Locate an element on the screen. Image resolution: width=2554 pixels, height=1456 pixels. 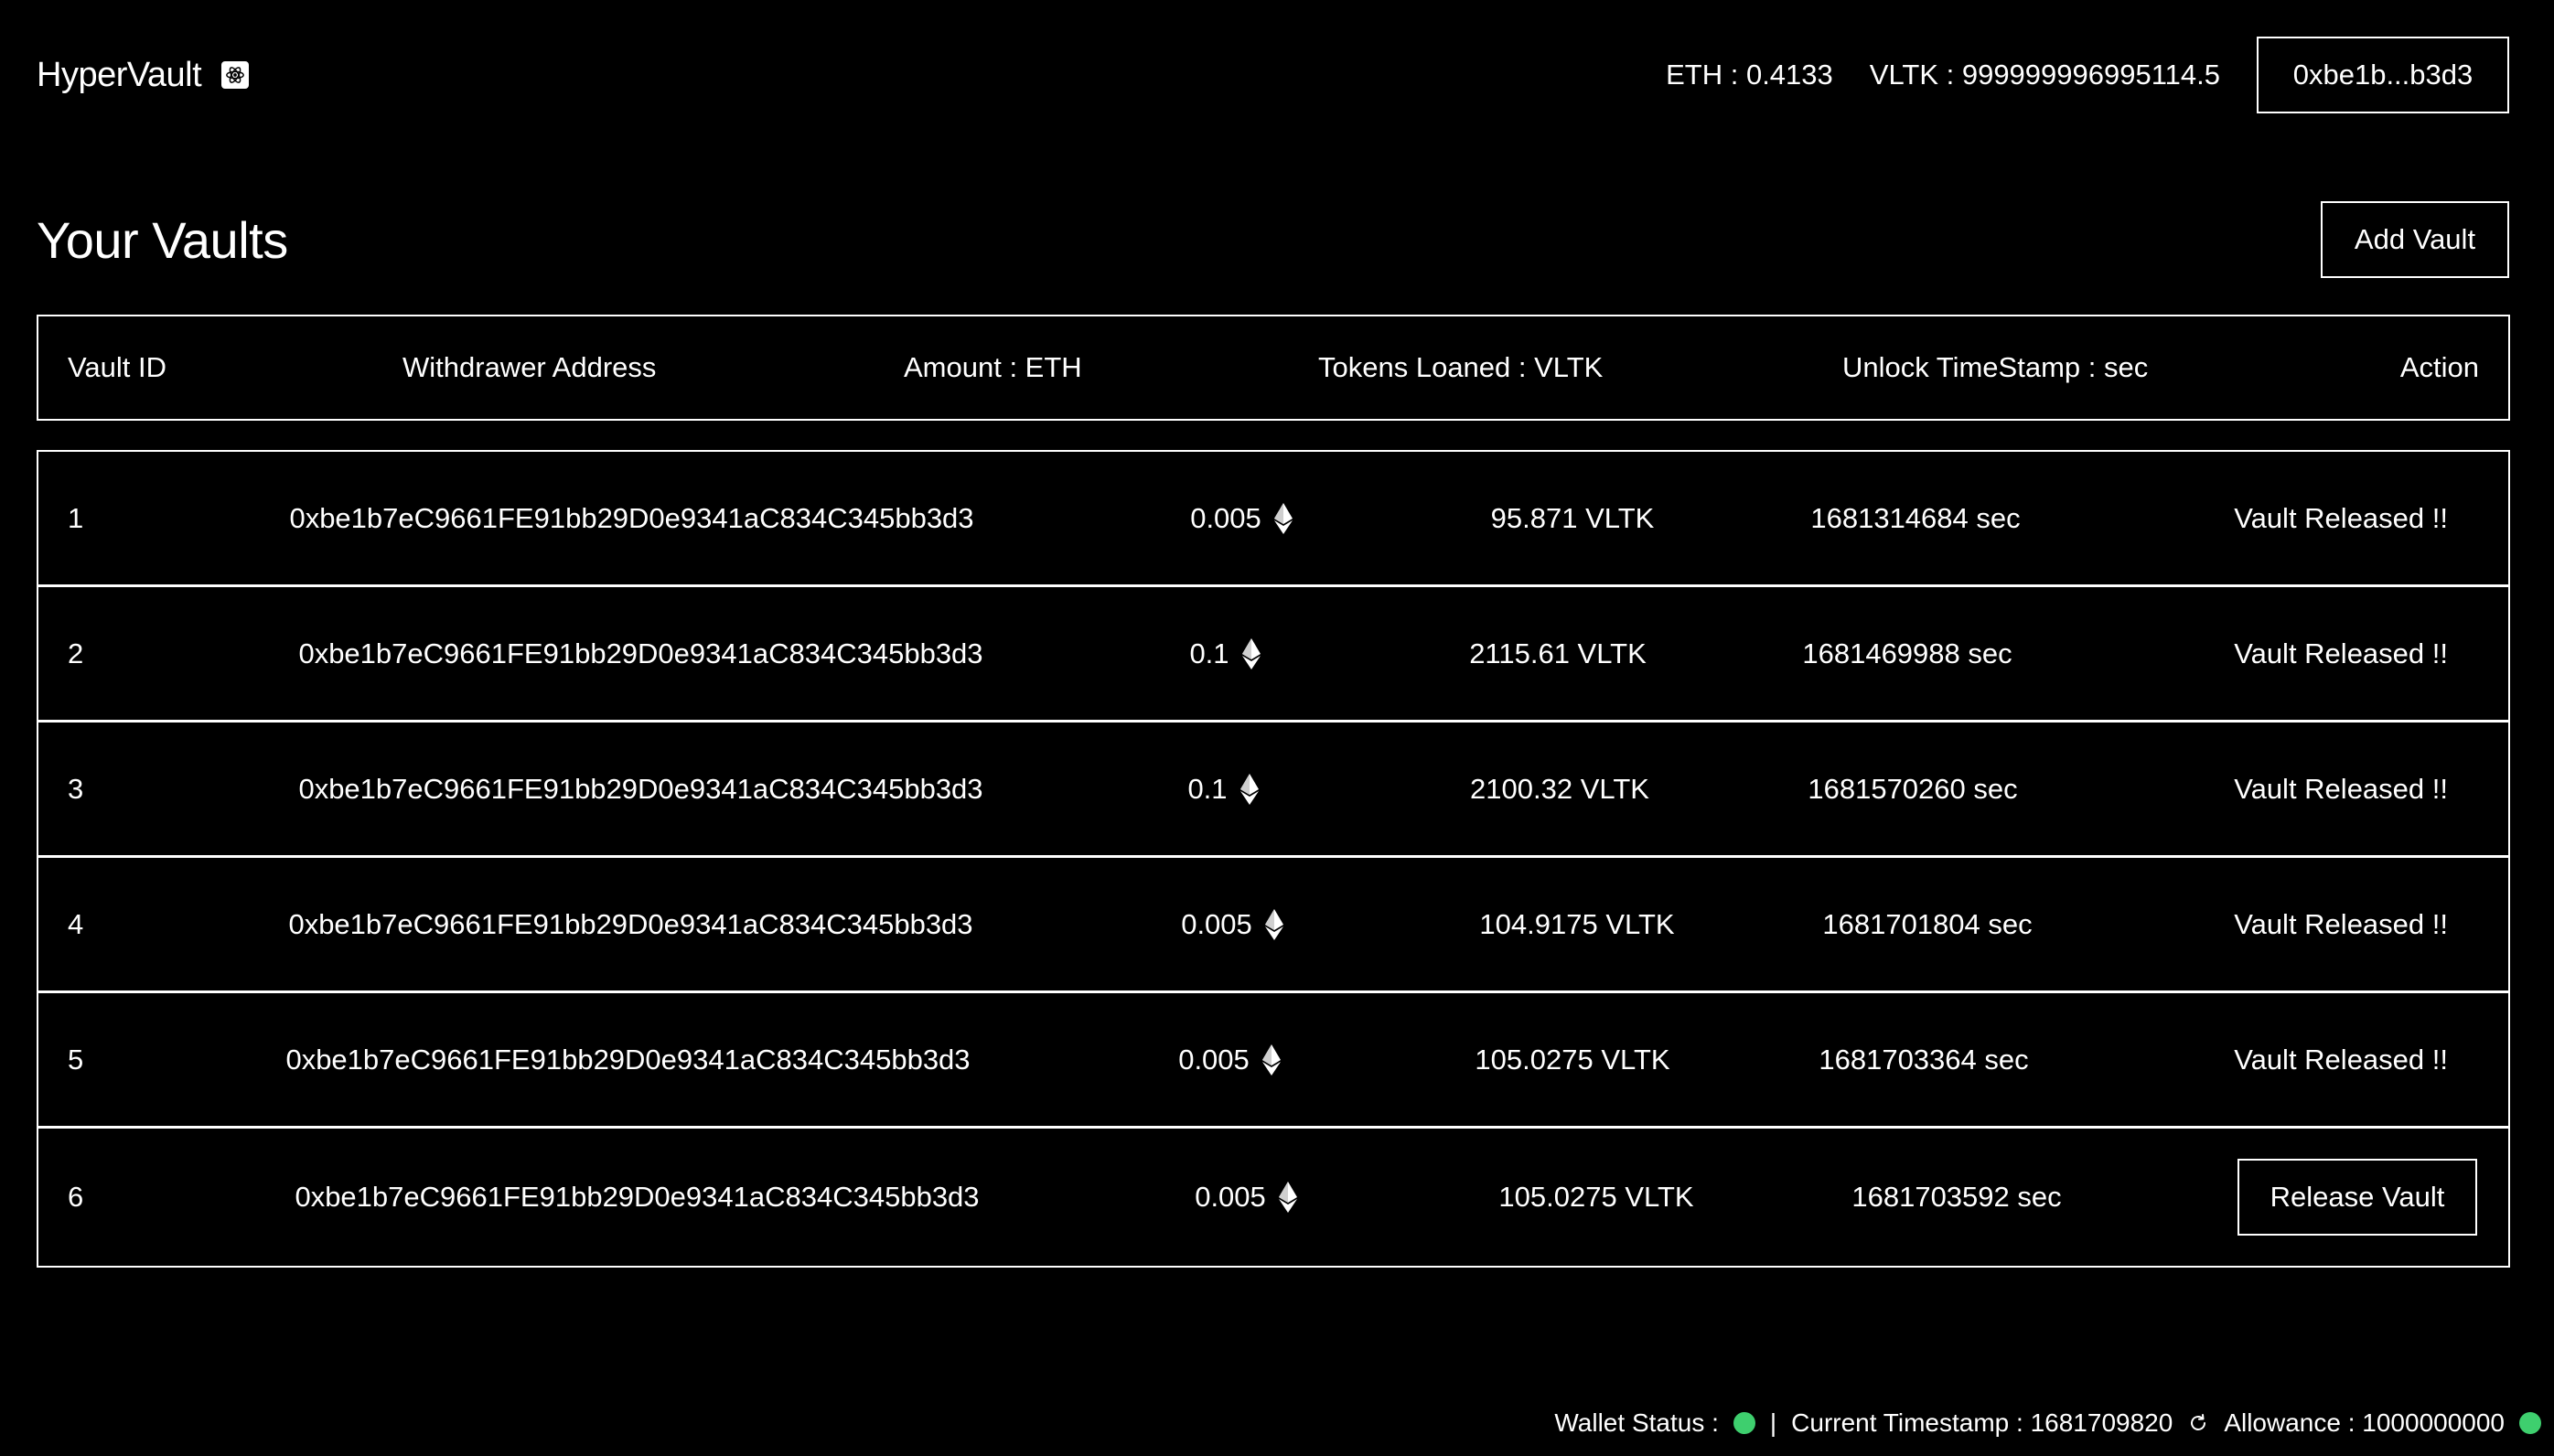
unlock-timestamp-cell: 1681314684 sec is located at coordinates (1915, 517).